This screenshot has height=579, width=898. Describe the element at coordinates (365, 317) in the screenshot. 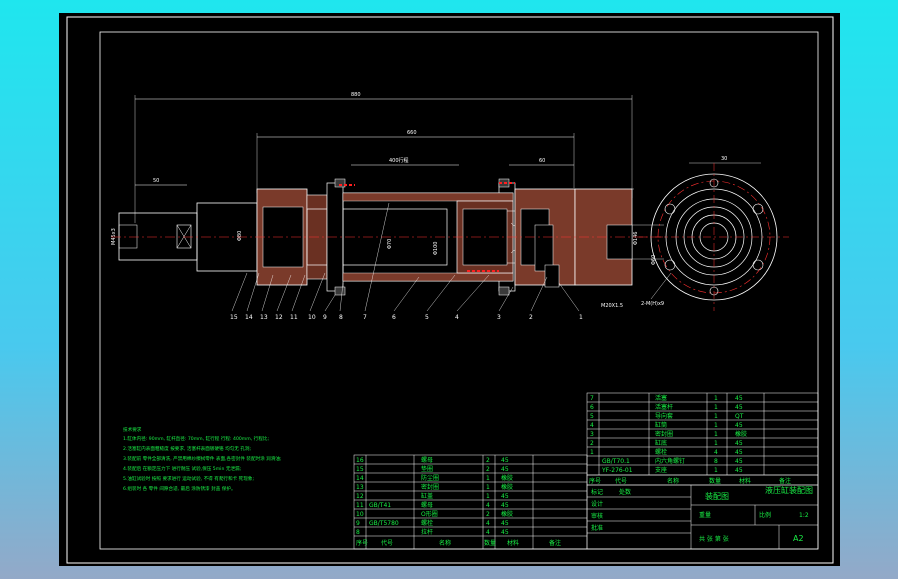

I see `balloon-label: 7` at that location.